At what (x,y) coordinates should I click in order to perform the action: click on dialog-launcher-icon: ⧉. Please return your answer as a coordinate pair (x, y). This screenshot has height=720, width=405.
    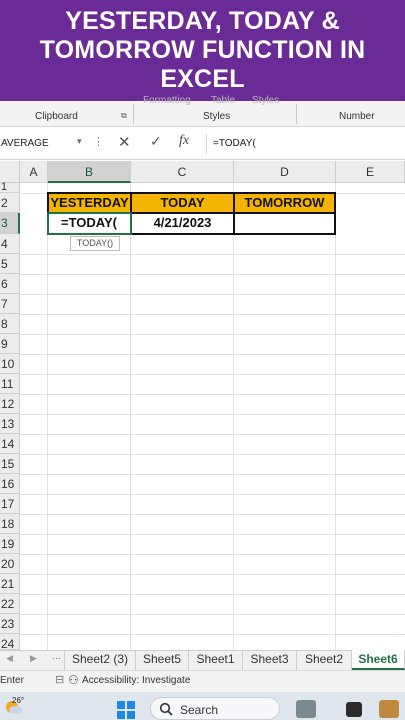
    Looking at the image, I should click on (124, 116).